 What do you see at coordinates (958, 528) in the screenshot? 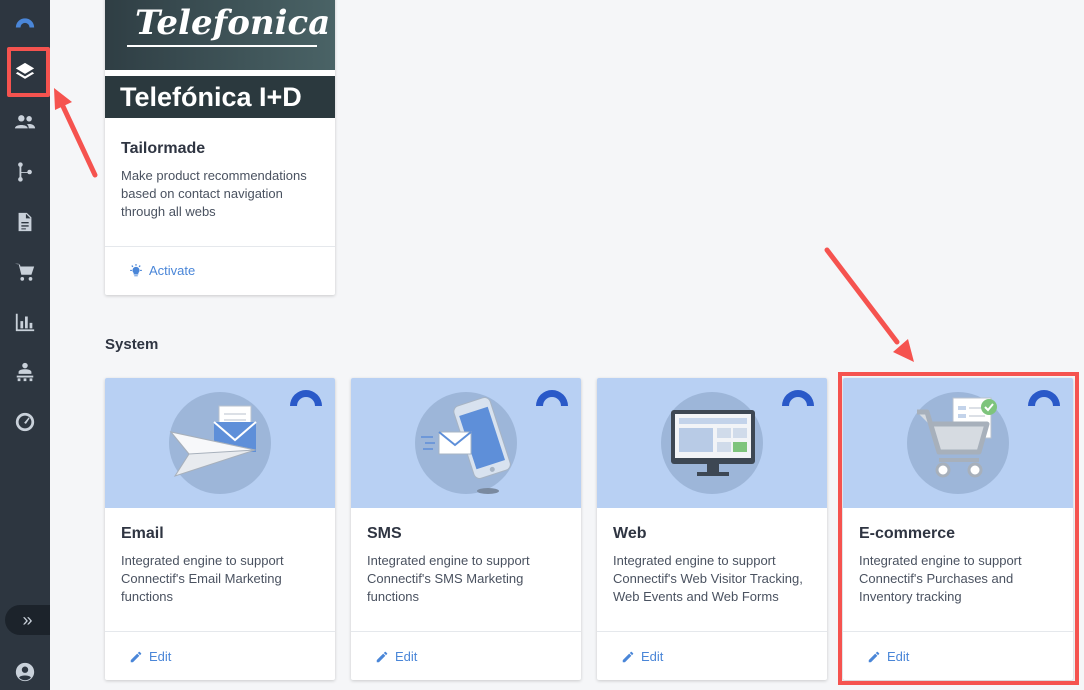
I see `ecommerce-highlight-box` at bounding box center [958, 528].